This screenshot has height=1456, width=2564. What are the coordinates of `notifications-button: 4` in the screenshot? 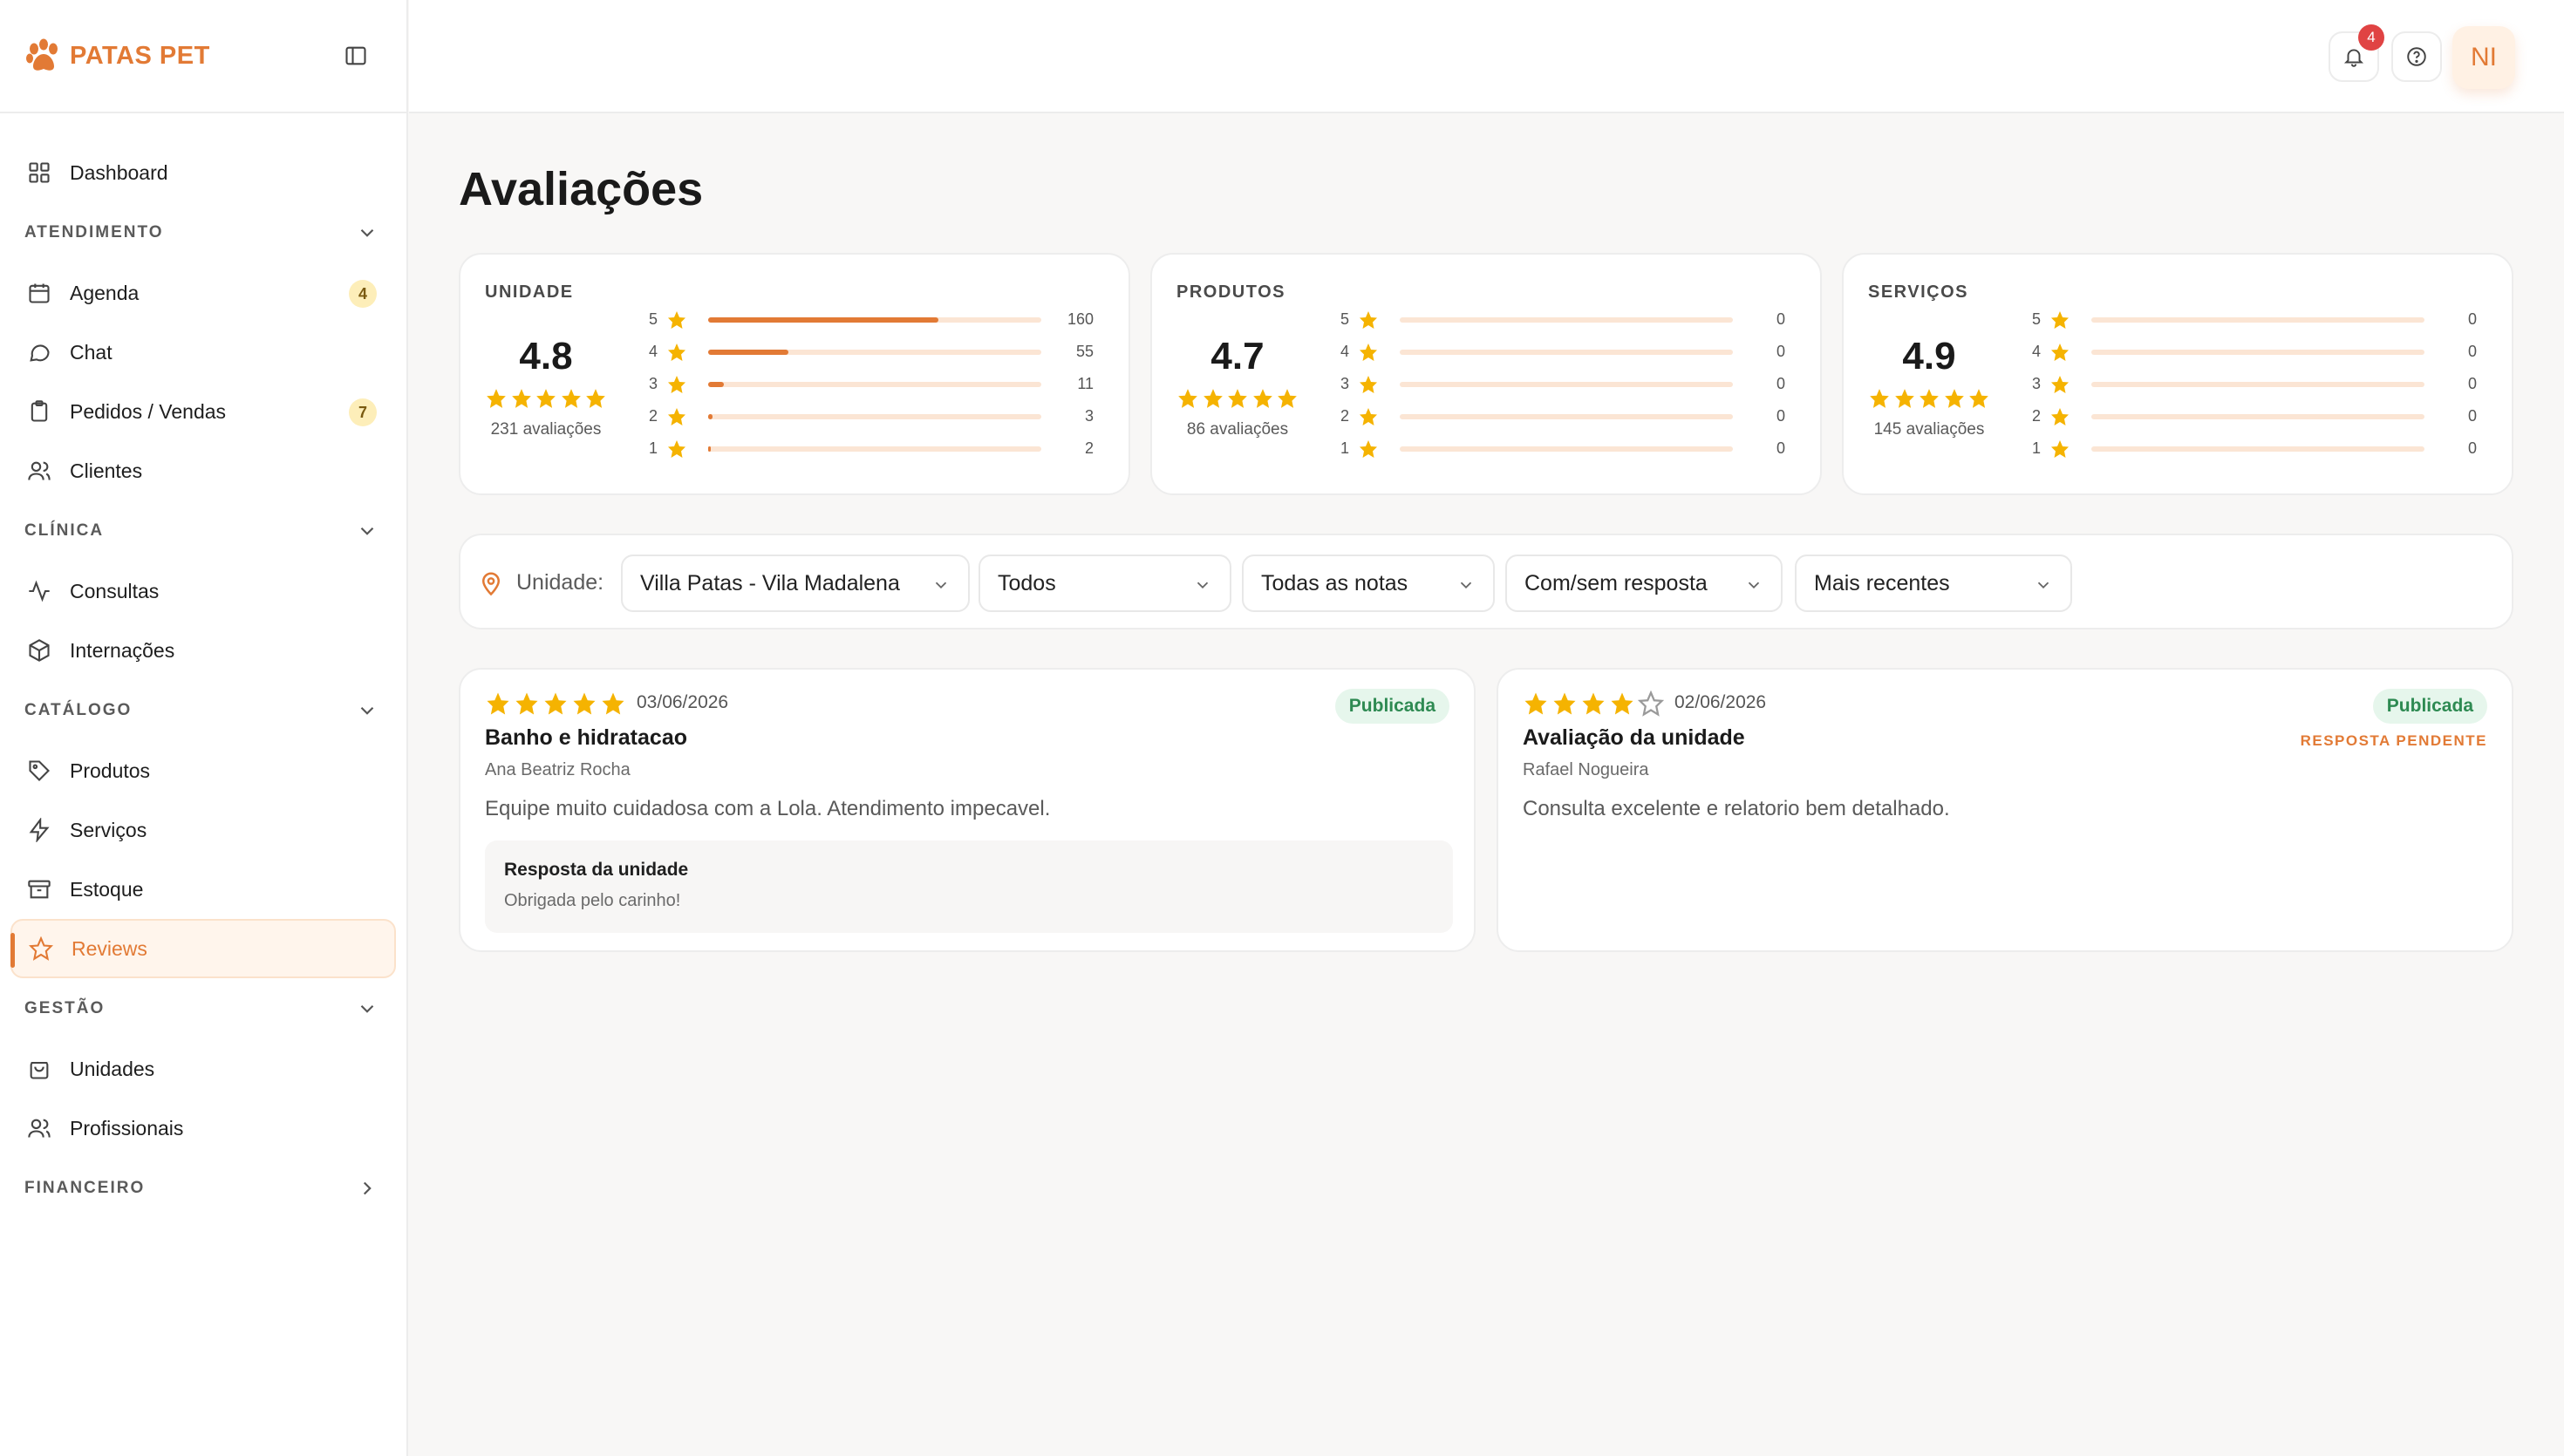 It's located at (2356, 53).